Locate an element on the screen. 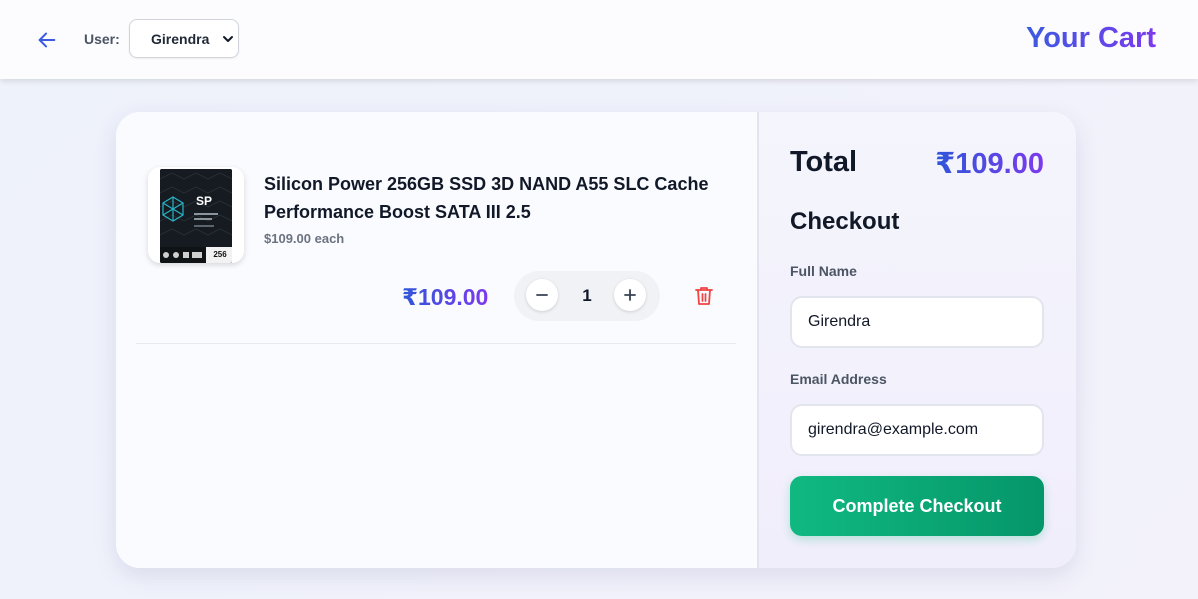 The height and width of the screenshot is (599, 1198). total-value: ₹109.00 is located at coordinates (989, 164).